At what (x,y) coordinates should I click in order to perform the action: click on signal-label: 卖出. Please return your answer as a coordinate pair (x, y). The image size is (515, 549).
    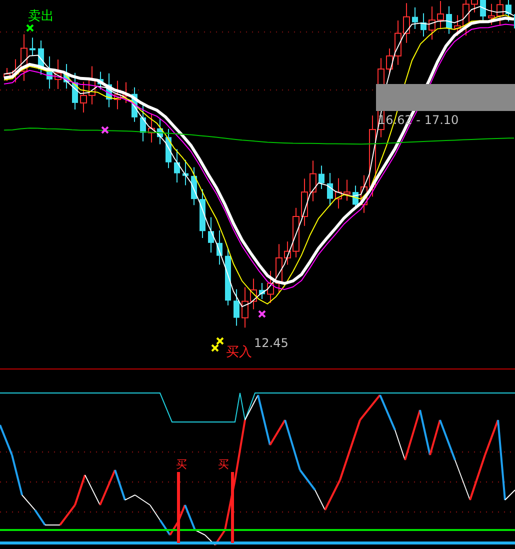
    Looking at the image, I should click on (41, 16).